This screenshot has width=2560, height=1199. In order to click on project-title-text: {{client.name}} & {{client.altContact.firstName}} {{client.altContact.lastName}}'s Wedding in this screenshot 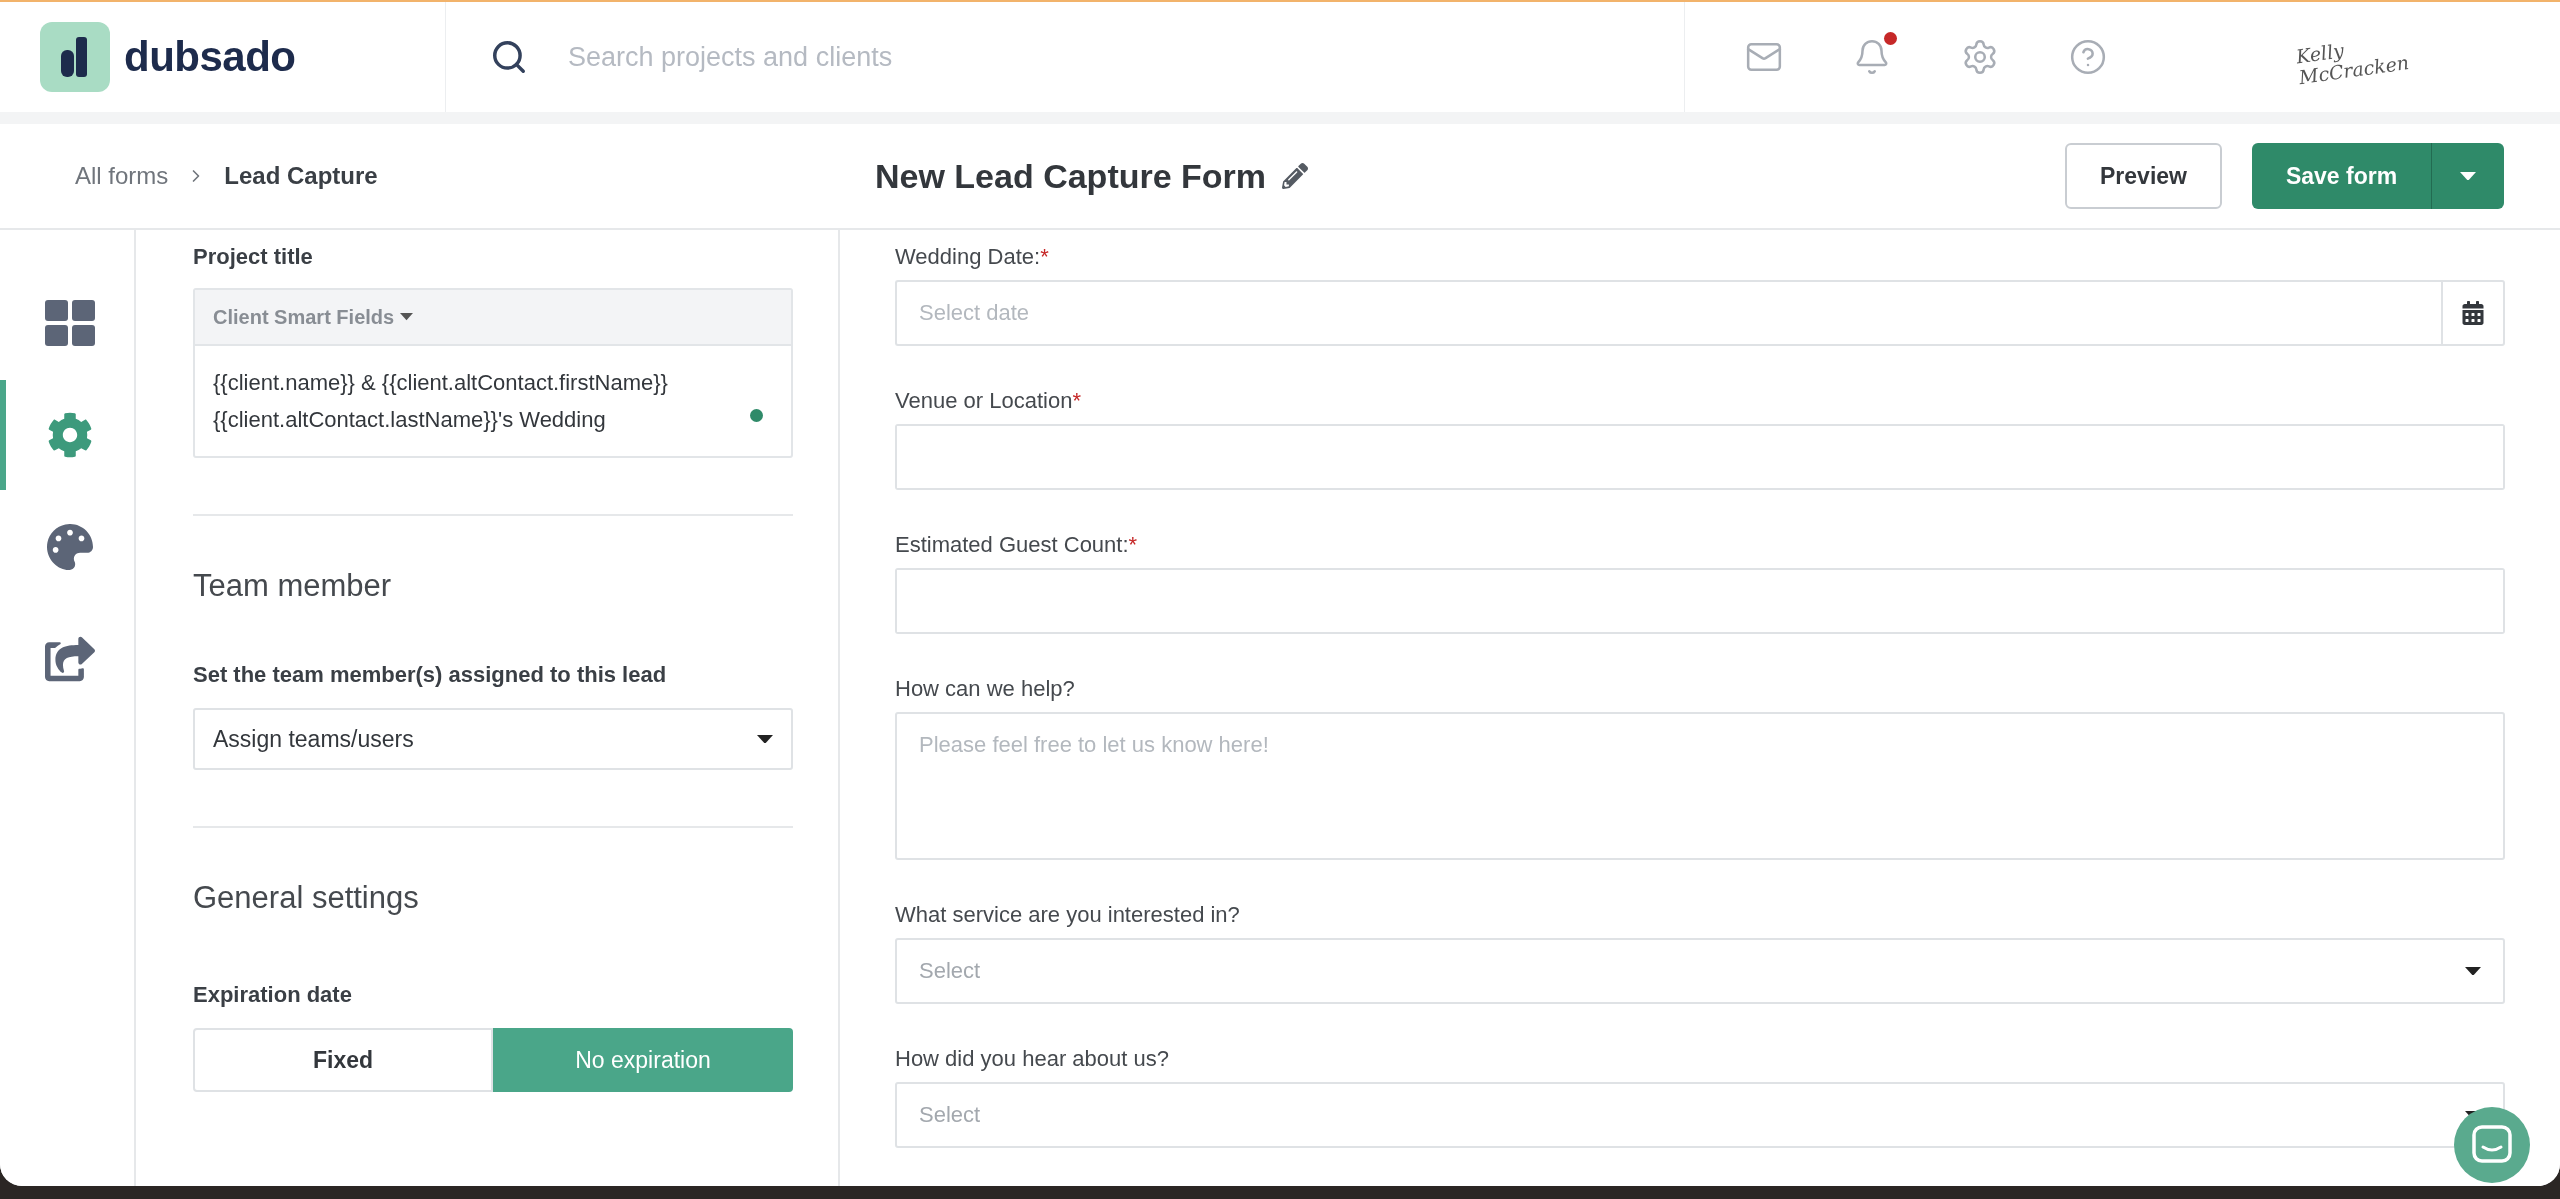, I will do `click(493, 401)`.